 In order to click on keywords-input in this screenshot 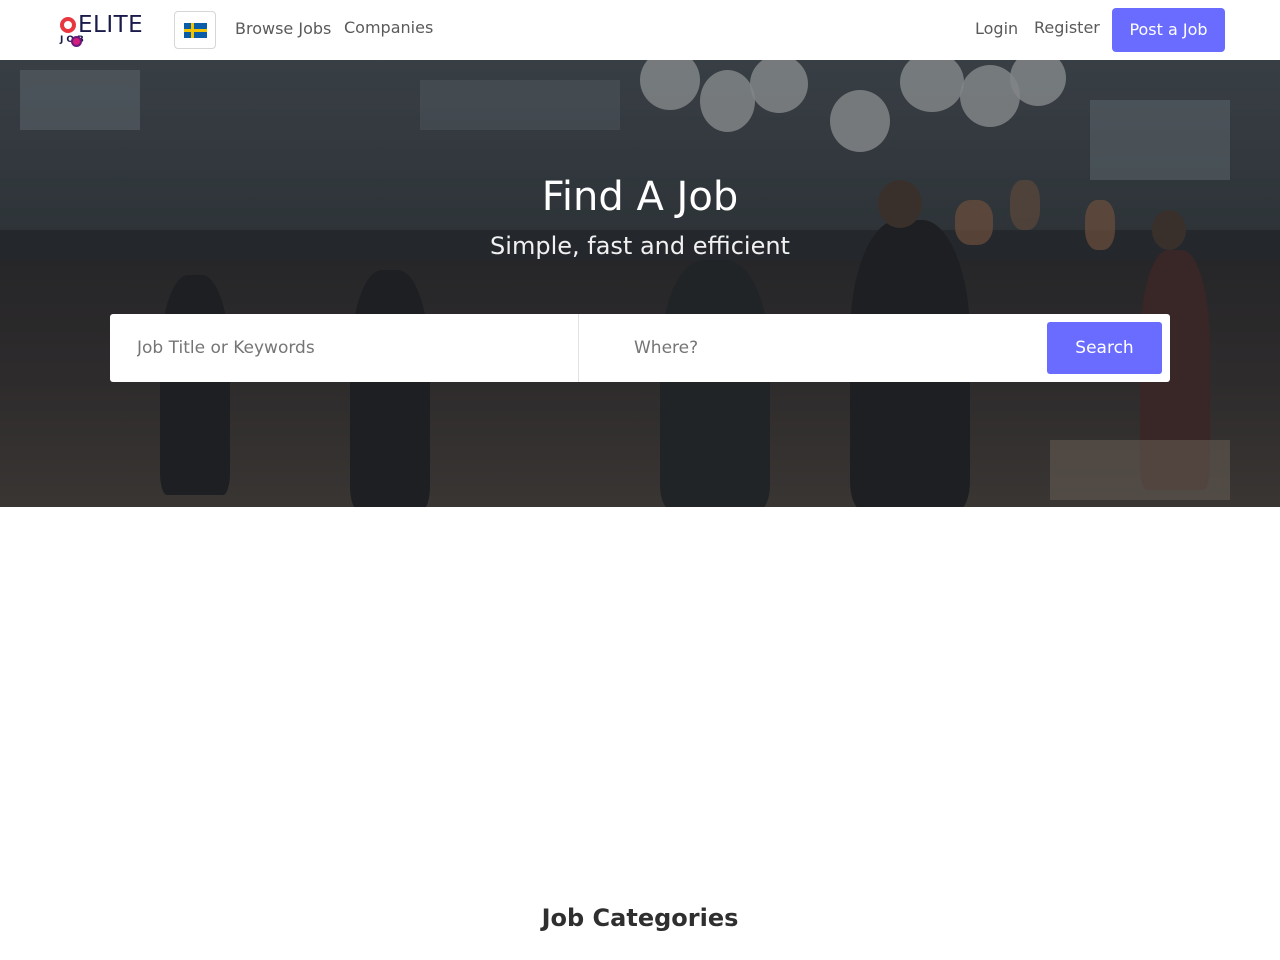, I will do `click(344, 348)`.